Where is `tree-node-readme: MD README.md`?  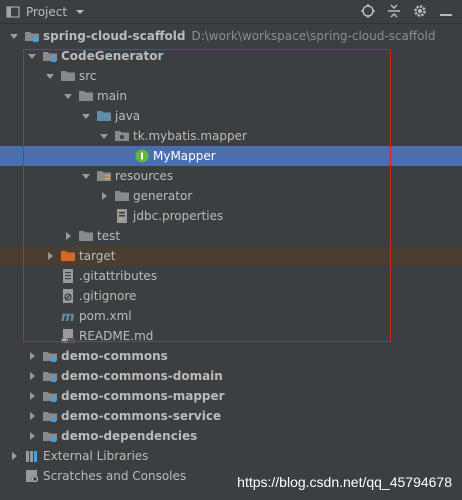 tree-node-readme: MD README.md is located at coordinates (231, 336).